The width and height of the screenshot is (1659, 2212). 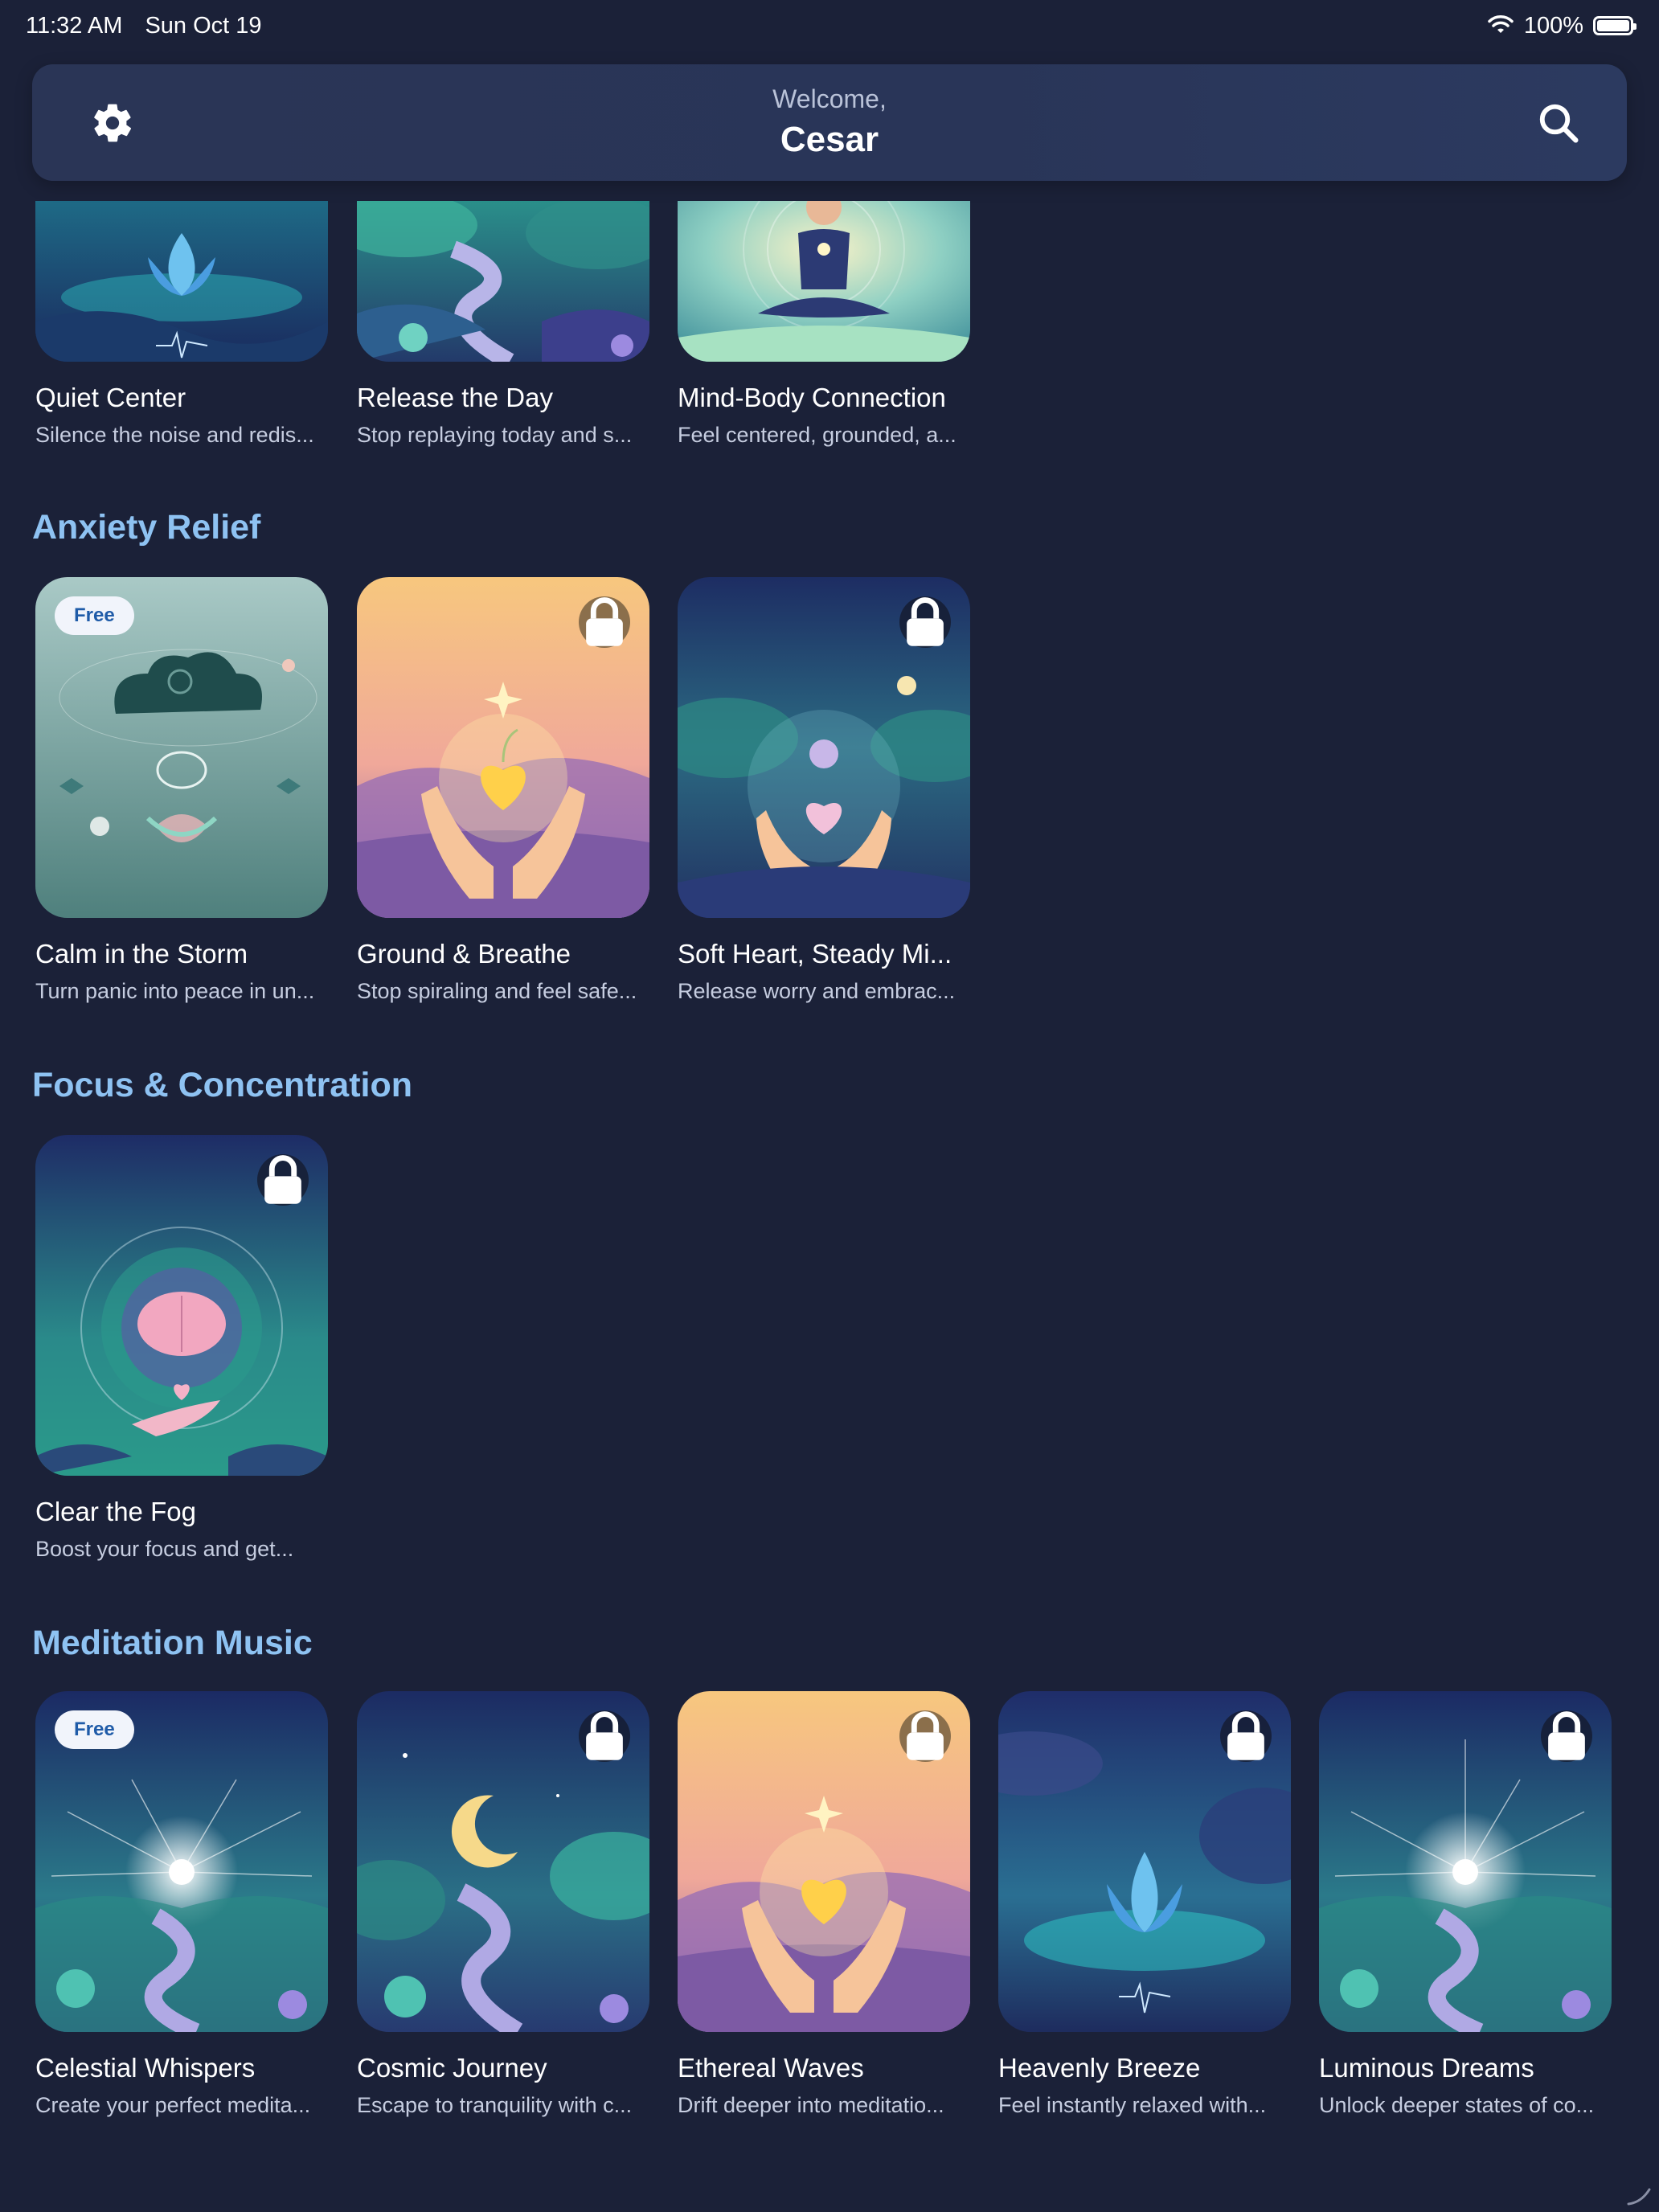 I want to click on card-title: Luminous Dreams, so click(x=1426, y=2068).